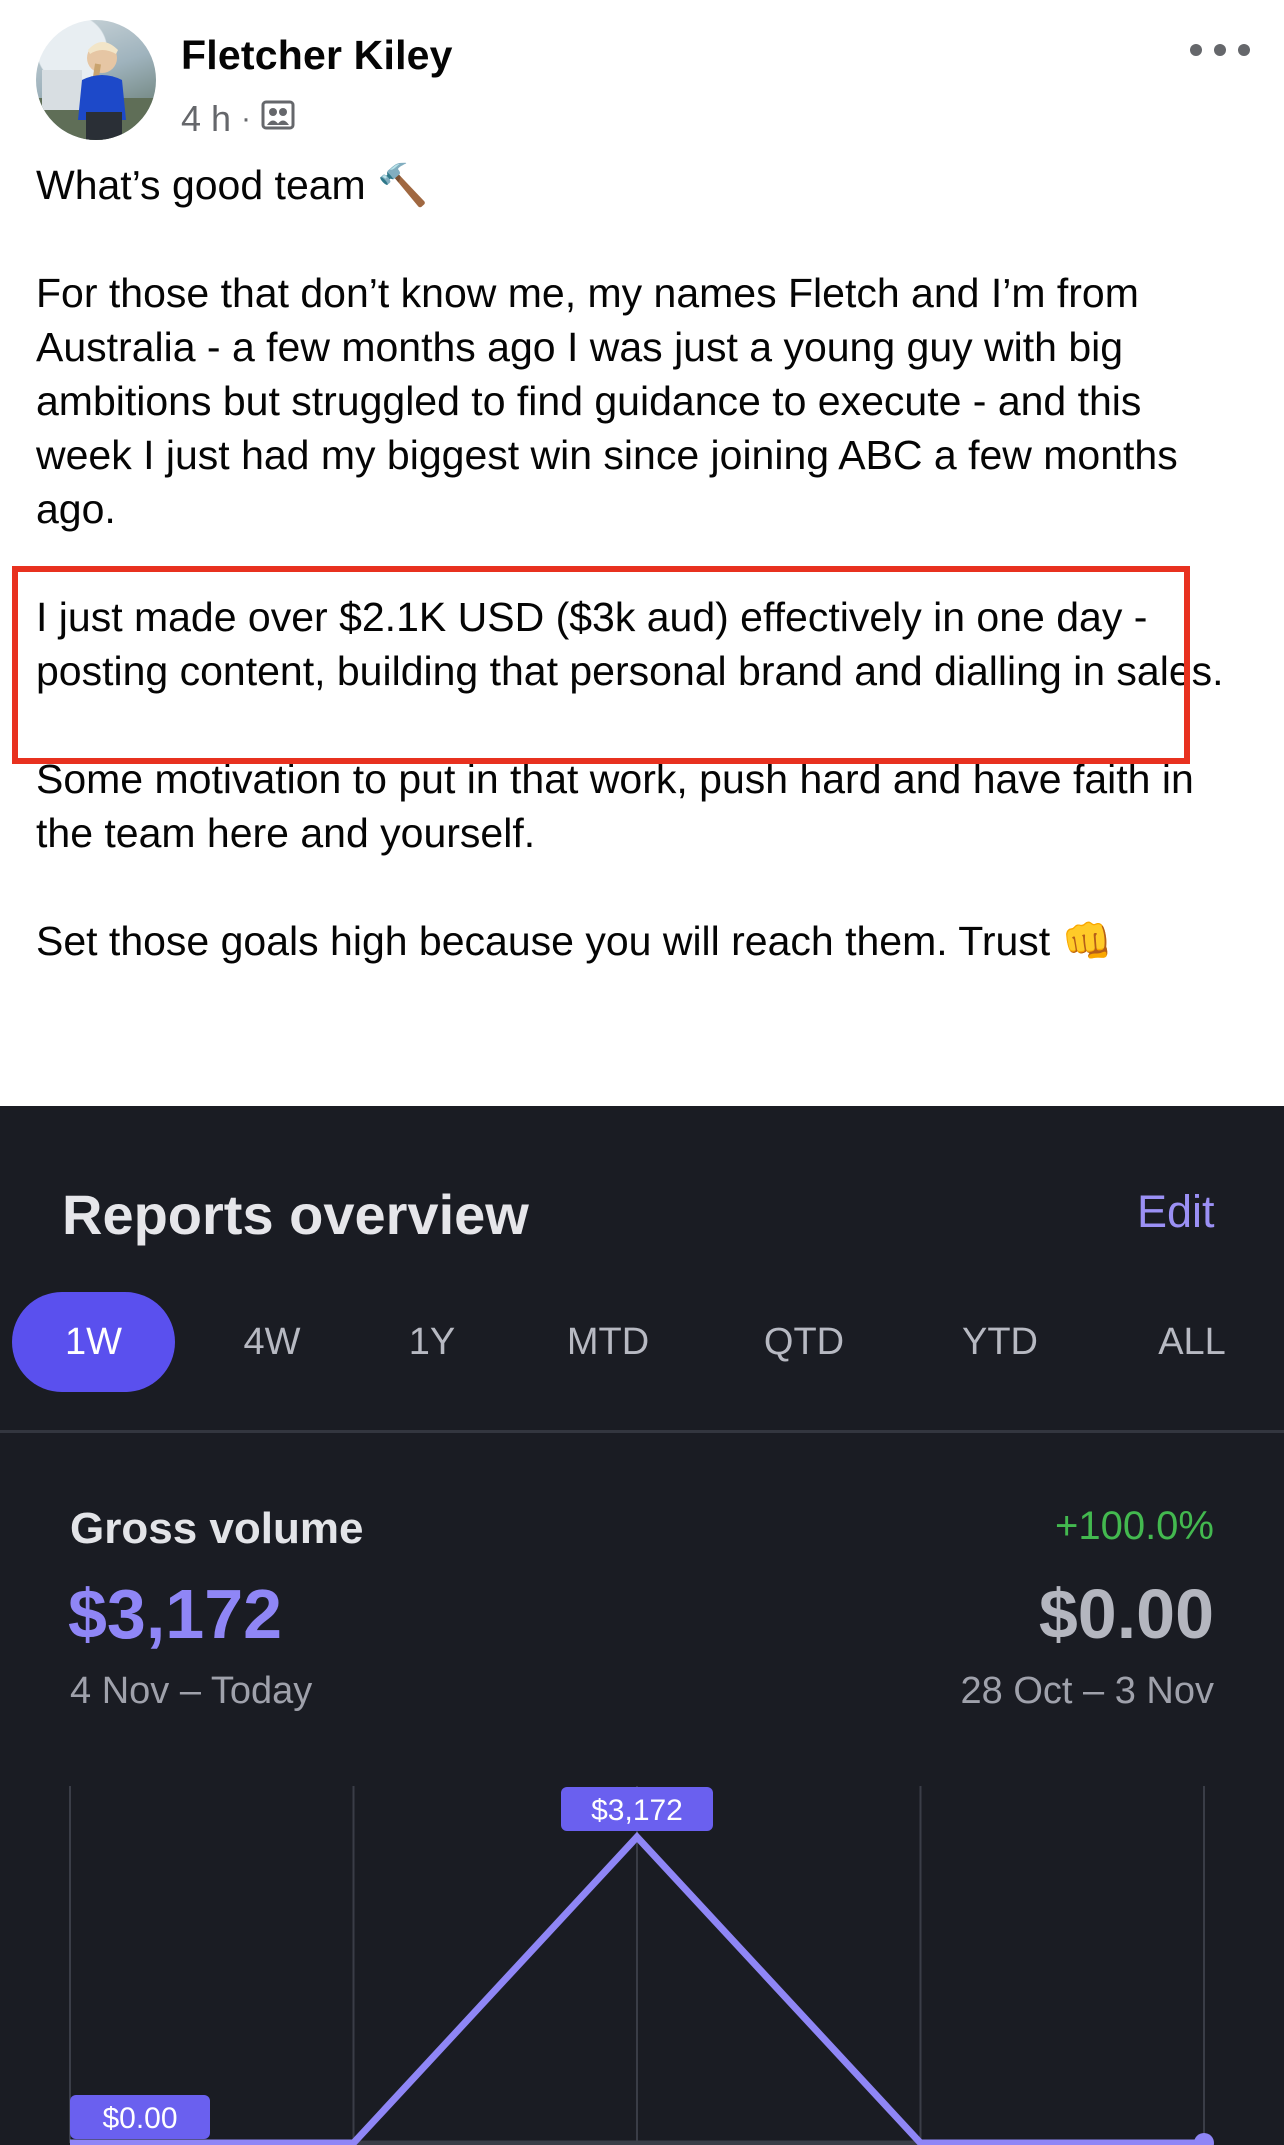  I want to click on tab-1w: 1W, so click(93, 1342).